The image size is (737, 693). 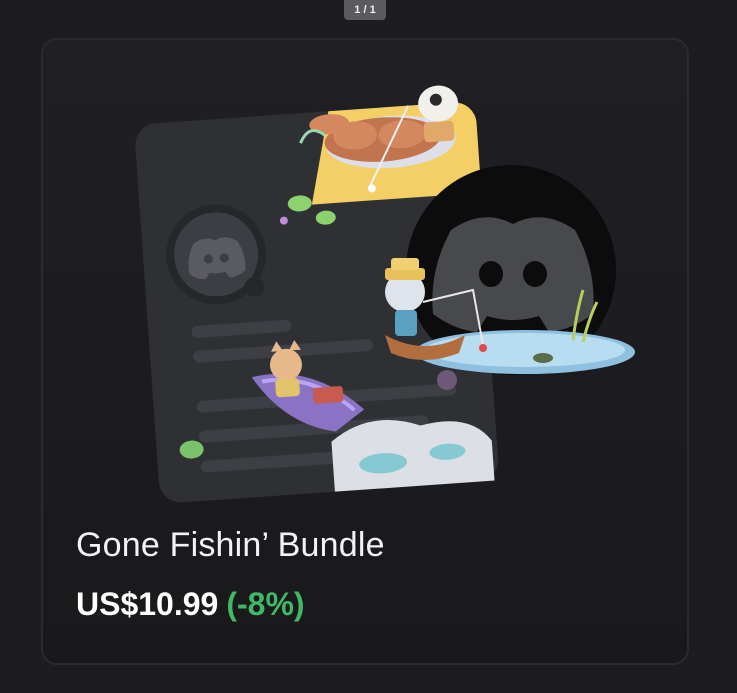 I want to click on page-counter: 1 / 1, so click(x=365, y=10).